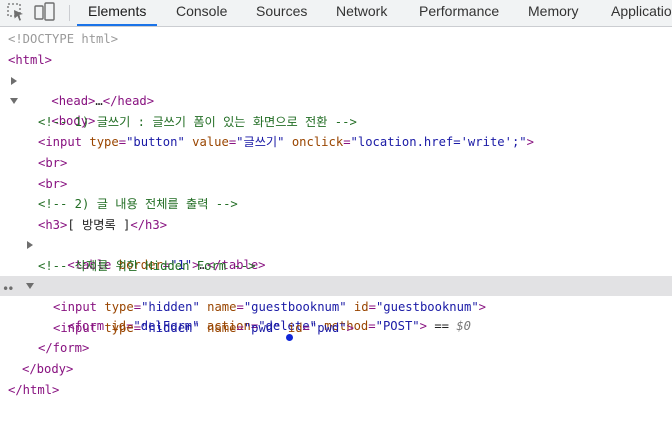  I want to click on h3-open-tag: <h3>, so click(53, 225).